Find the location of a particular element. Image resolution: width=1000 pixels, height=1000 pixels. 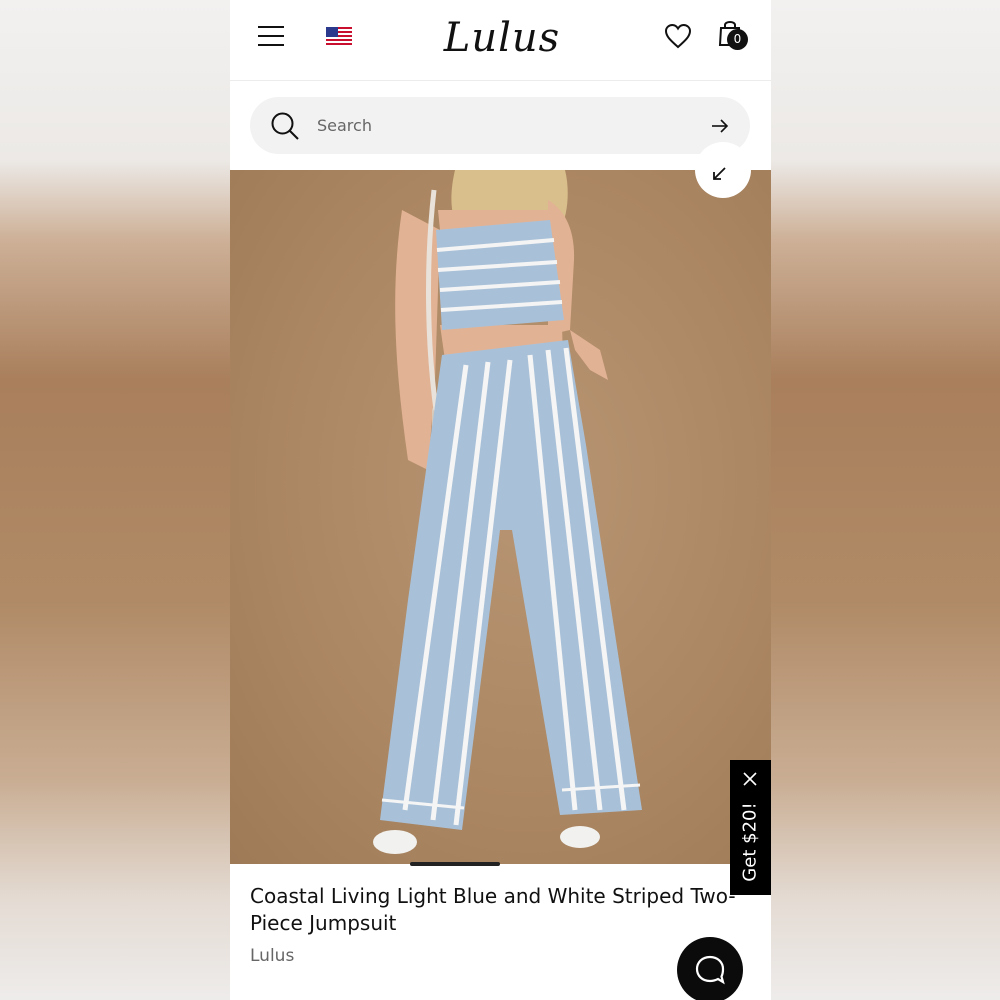

us-flag-icon is located at coordinates (339, 36).